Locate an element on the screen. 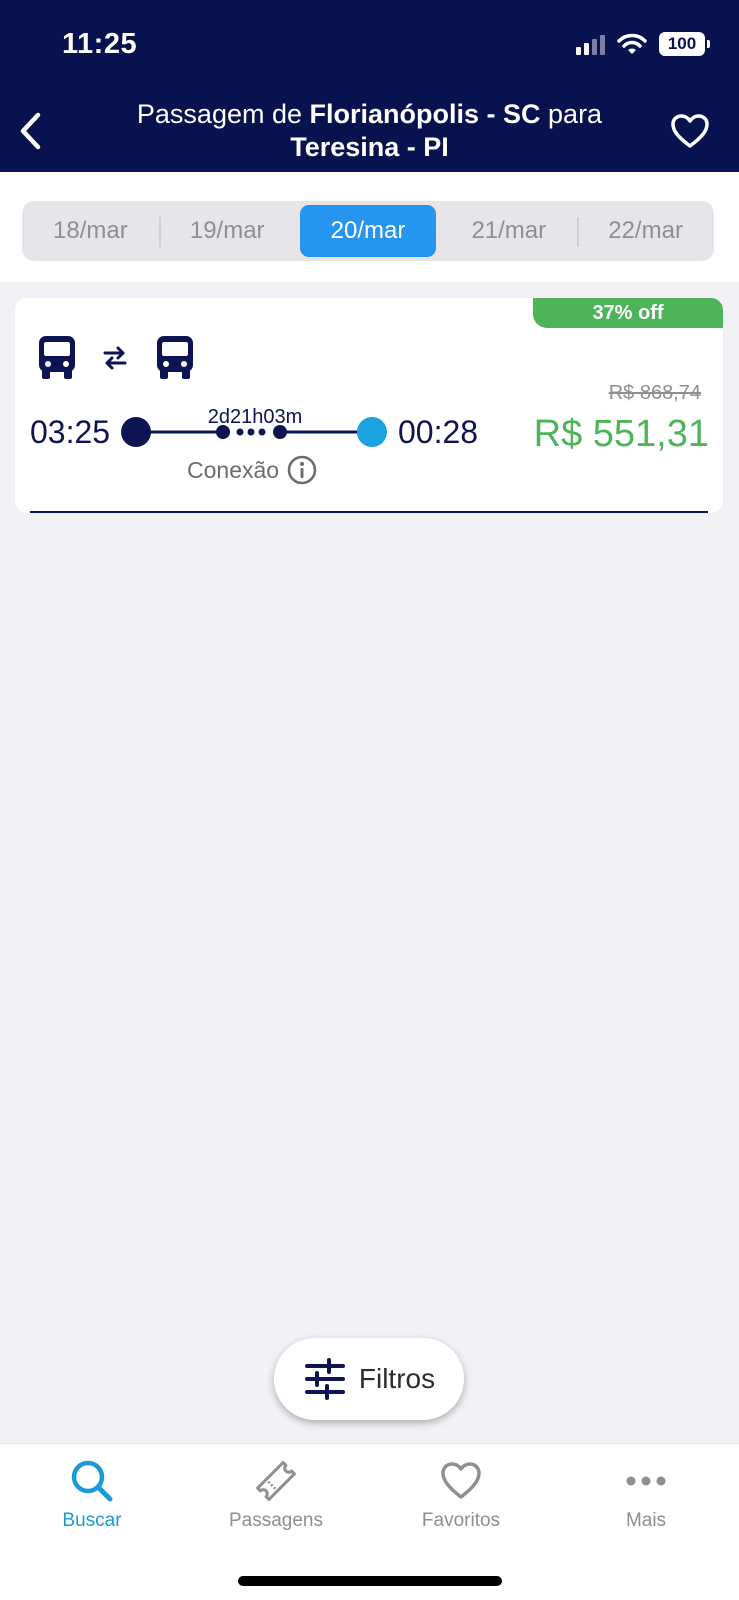  info-icon is located at coordinates (302, 470).